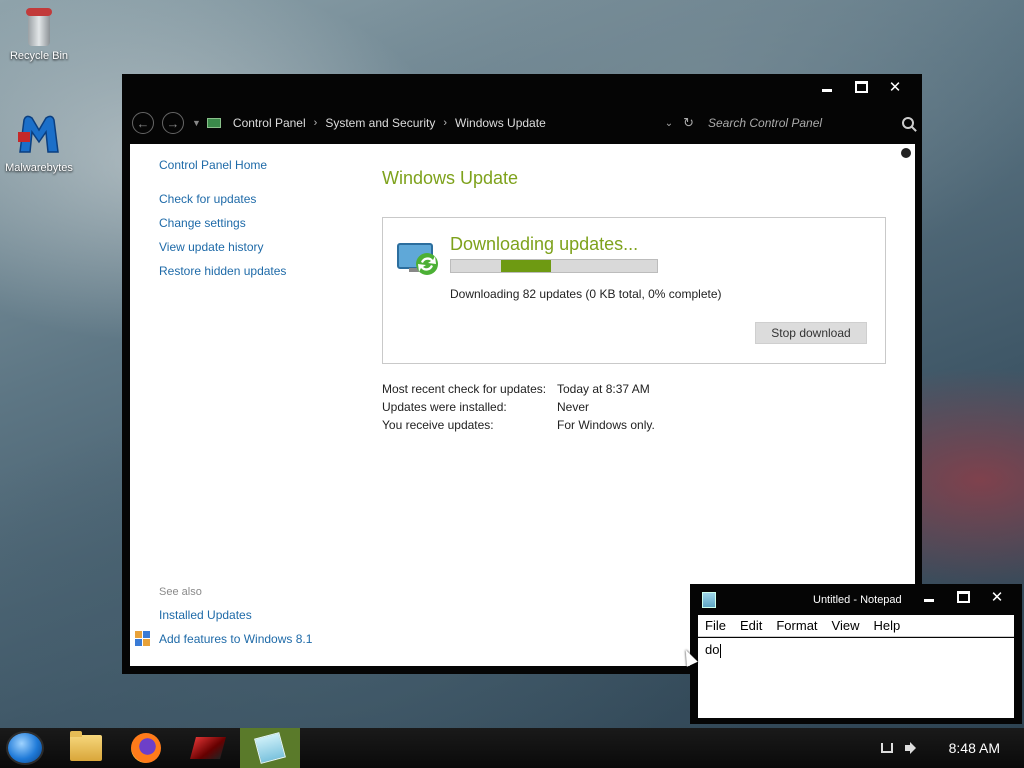 Image resolution: width=1024 pixels, height=768 pixels. I want to click on desktop-icon-malwarebytes: Malwarebytes, so click(39, 143).